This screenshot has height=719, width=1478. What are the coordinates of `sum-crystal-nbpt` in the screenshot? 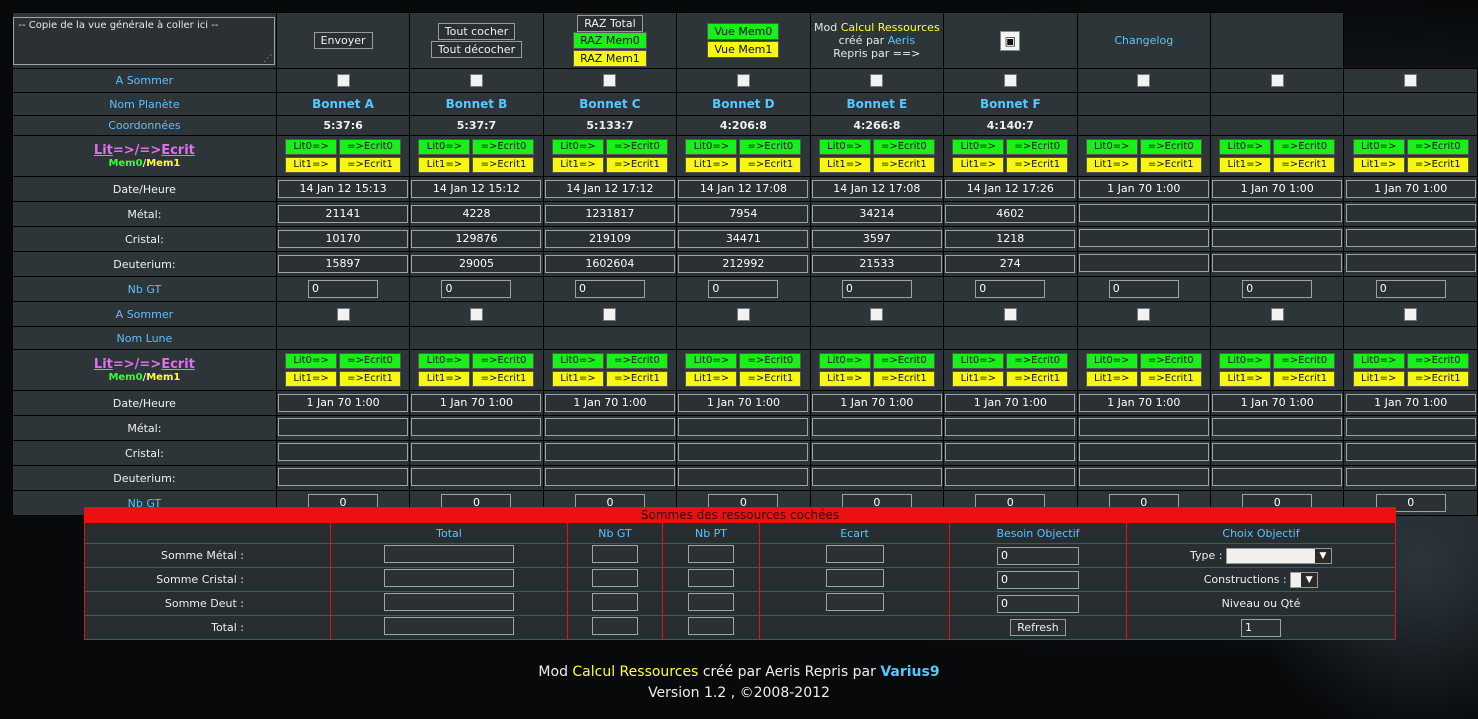 It's located at (711, 578).